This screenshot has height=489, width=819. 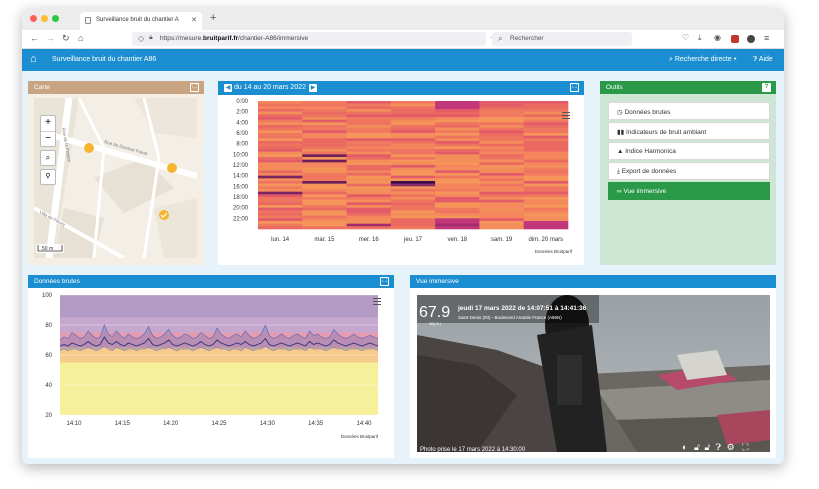 I want to click on zoom-in-button: +, so click(x=48, y=124).